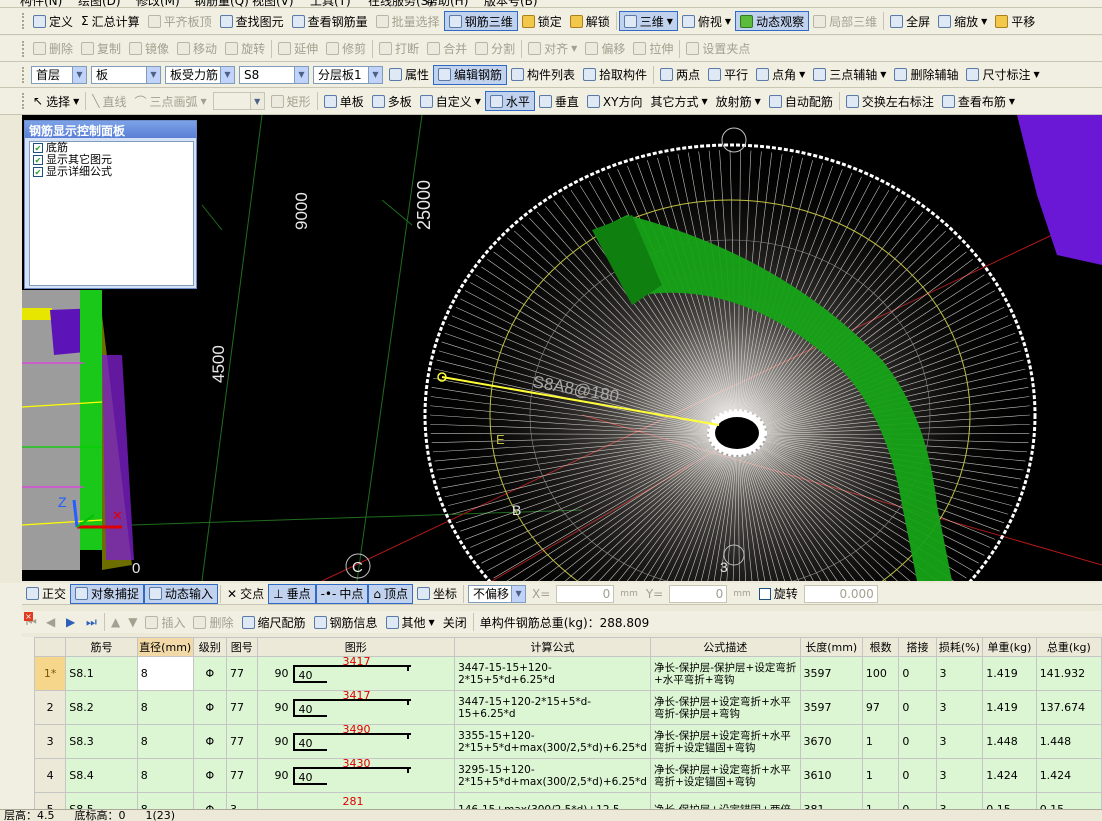 The width and height of the screenshot is (1102, 821). What do you see at coordinates (56, 101) in the screenshot?
I see `select-button: ↖ 选择 ▼` at bounding box center [56, 101].